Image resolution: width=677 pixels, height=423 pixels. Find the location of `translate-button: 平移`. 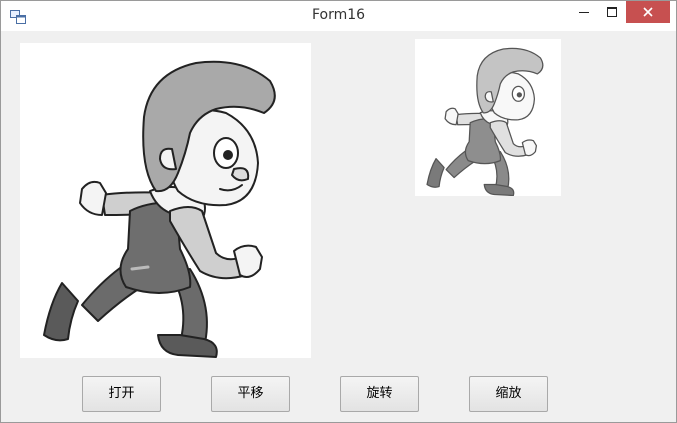

translate-button: 平移 is located at coordinates (250, 394).